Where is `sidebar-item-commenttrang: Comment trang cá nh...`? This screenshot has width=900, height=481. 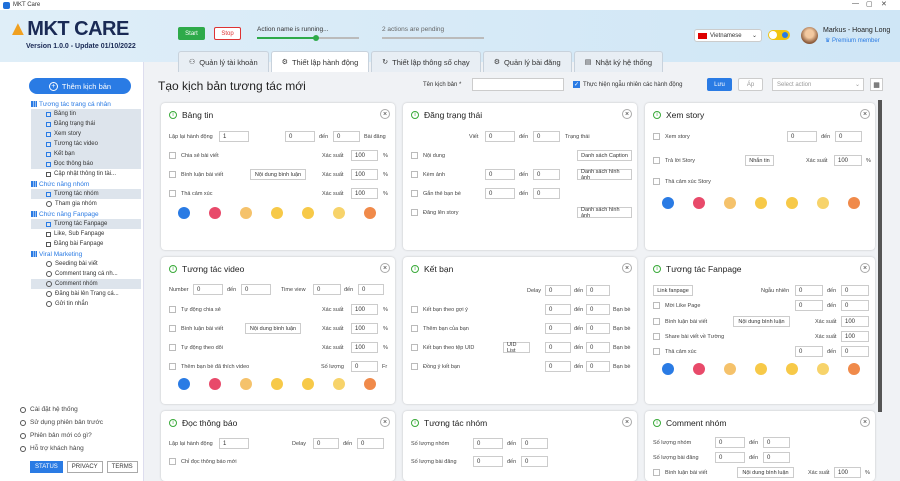
sidebar-item-commenttrang: Comment trang cá nh... is located at coordinates (86, 274).